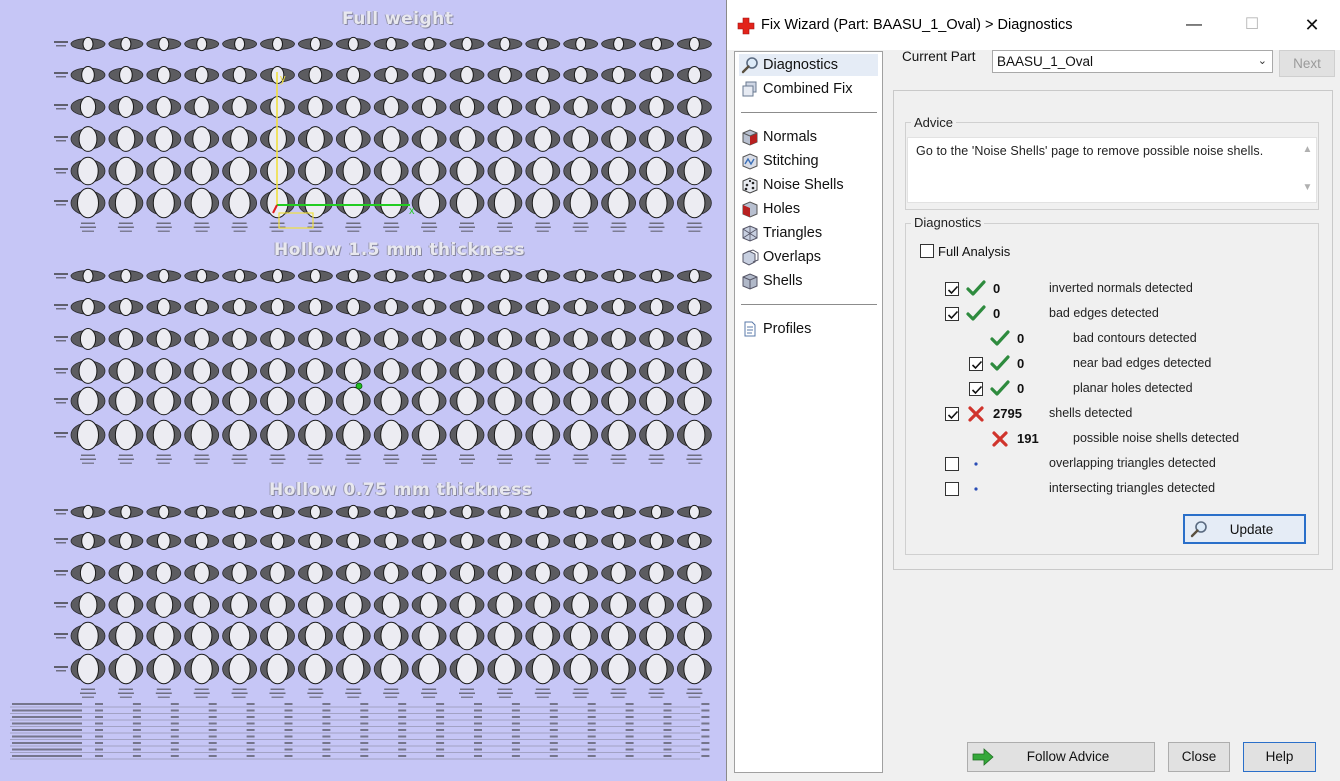 Image resolution: width=1340 pixels, height=781 pixels. I want to click on nav-item-noise-shells: Noise Shells, so click(808, 185).